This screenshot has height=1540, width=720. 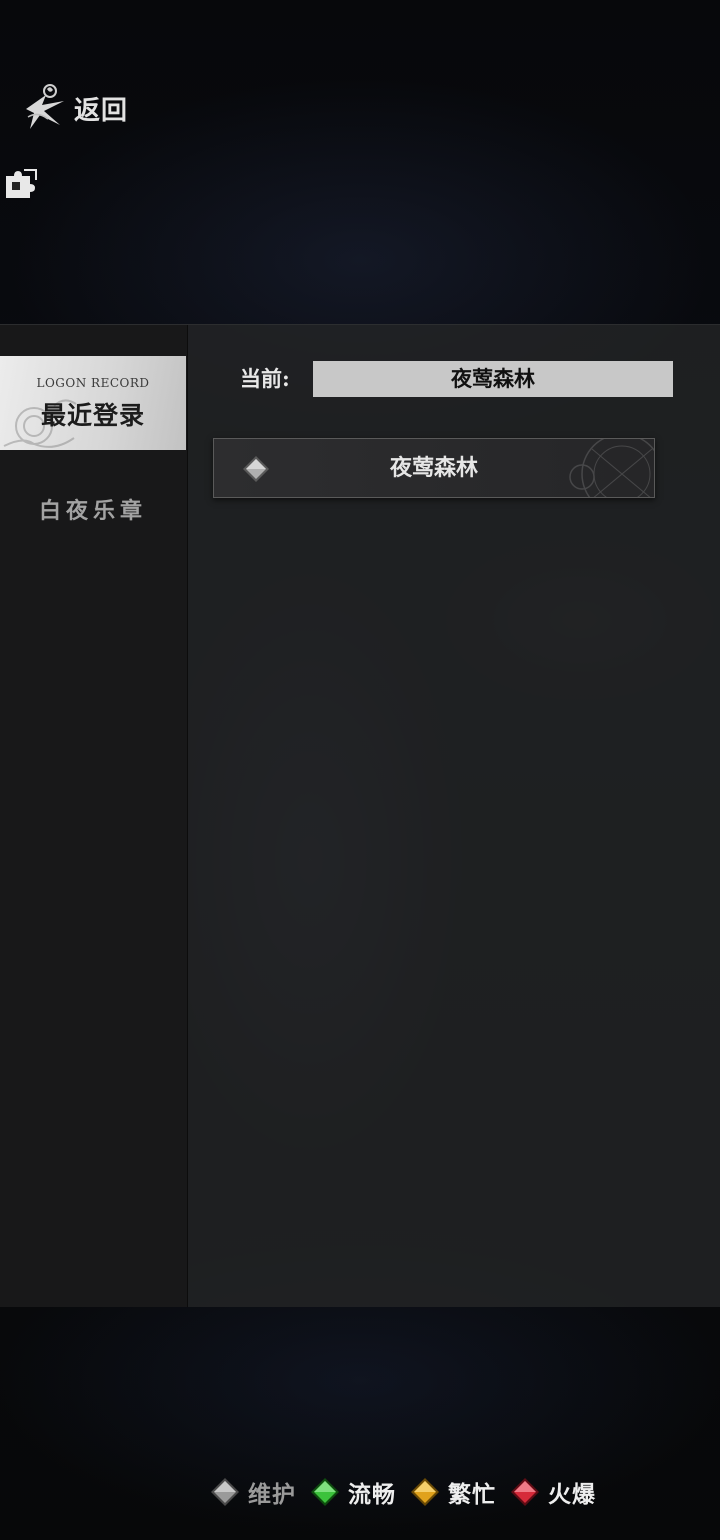 I want to click on tab-subtitle: LOGON RECORD, so click(x=93, y=383).